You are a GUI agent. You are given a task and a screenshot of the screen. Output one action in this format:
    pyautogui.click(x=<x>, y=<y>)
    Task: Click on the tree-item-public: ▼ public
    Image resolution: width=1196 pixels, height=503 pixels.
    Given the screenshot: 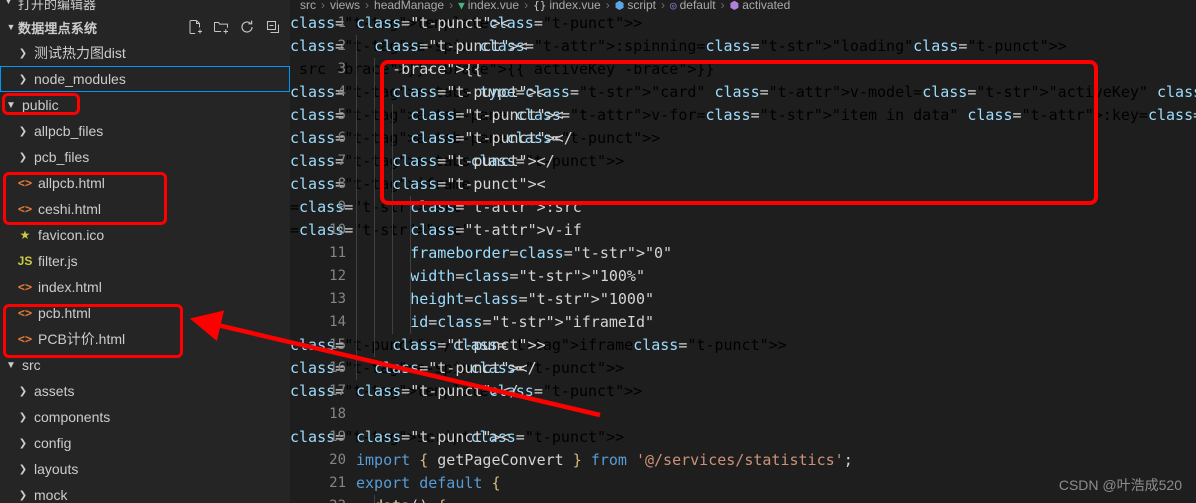 What is the action you would take?
    pyautogui.click(x=145, y=105)
    